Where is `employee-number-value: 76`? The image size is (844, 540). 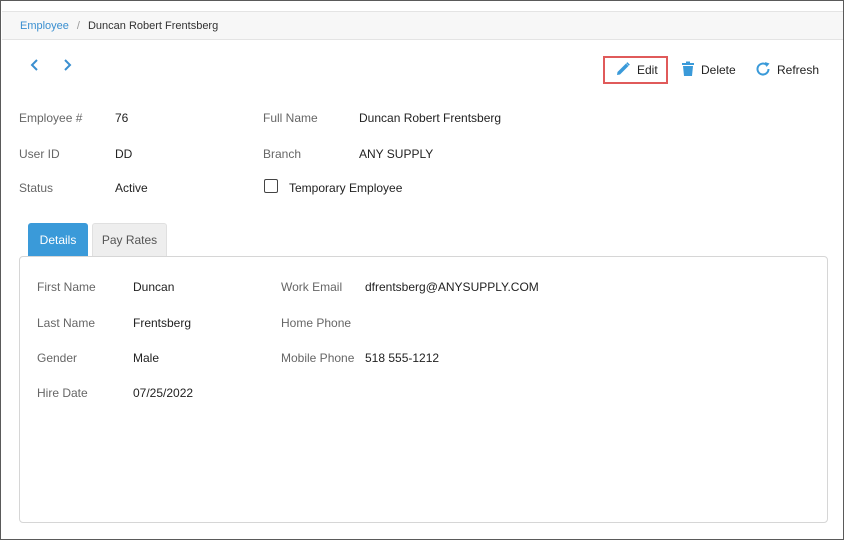
employee-number-value: 76 is located at coordinates (122, 118).